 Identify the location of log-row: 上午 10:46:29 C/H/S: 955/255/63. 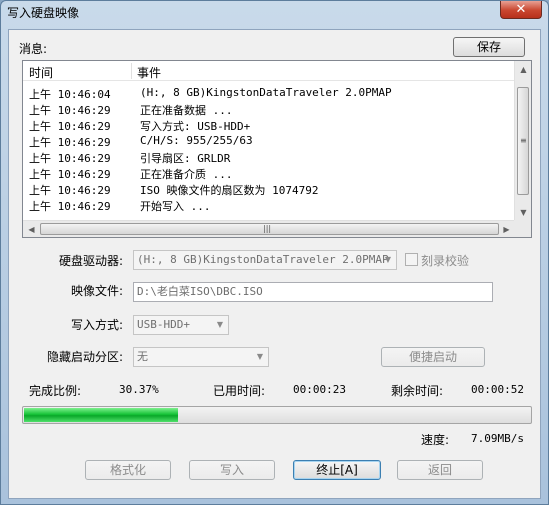
(269, 141).